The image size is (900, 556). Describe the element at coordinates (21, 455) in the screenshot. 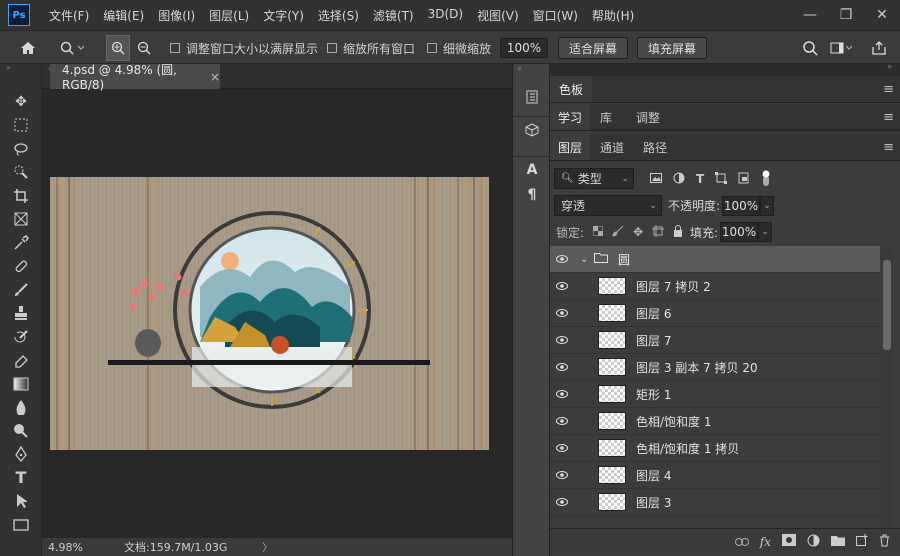

I see `pen-tool-icon` at that location.